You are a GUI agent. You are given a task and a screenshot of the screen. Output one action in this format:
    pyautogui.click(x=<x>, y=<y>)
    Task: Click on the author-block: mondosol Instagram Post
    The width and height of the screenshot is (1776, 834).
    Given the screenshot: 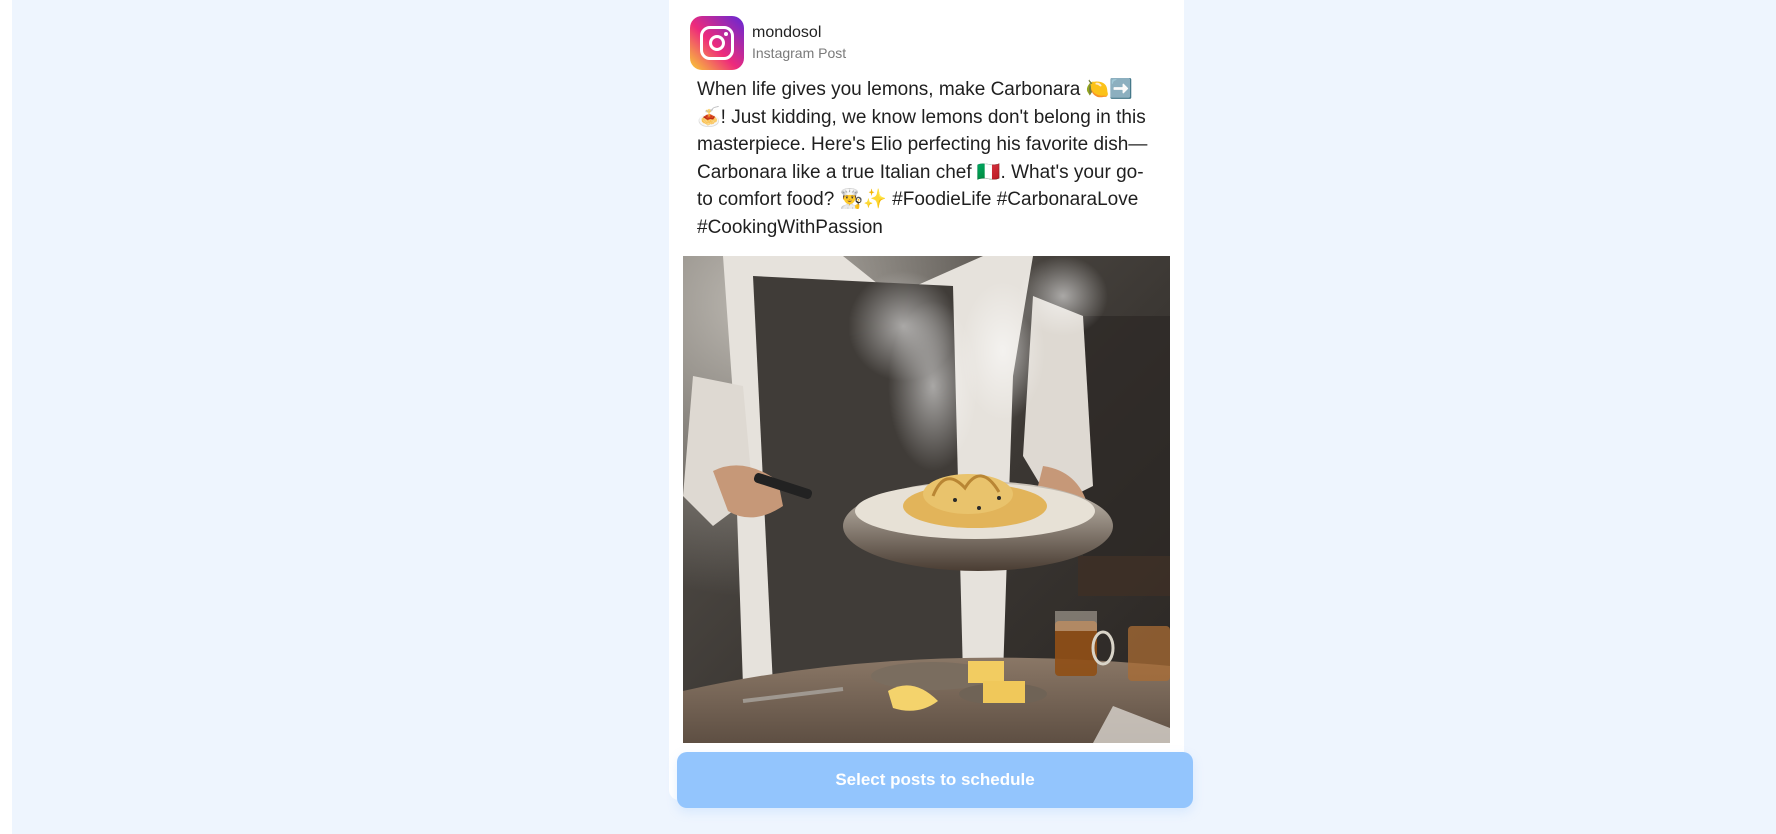 What is the action you would take?
    pyautogui.click(x=799, y=43)
    